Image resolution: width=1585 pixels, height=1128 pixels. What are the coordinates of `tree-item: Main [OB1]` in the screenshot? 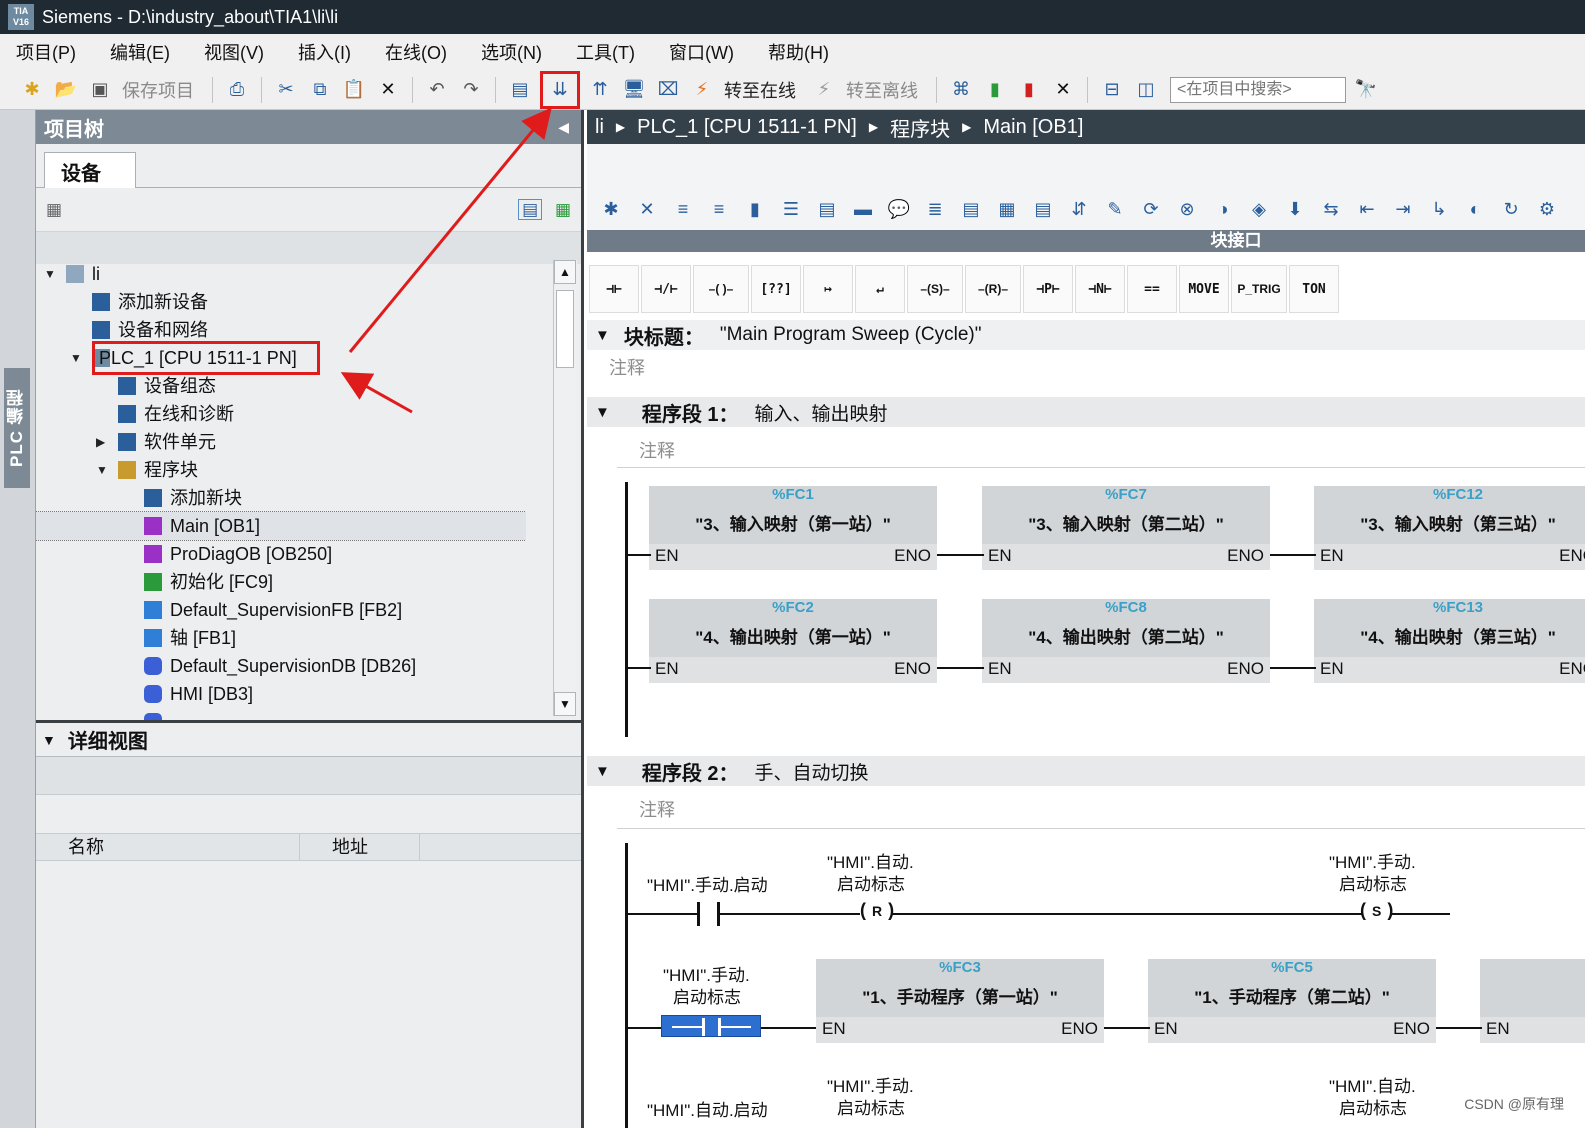 It's located at (281, 526).